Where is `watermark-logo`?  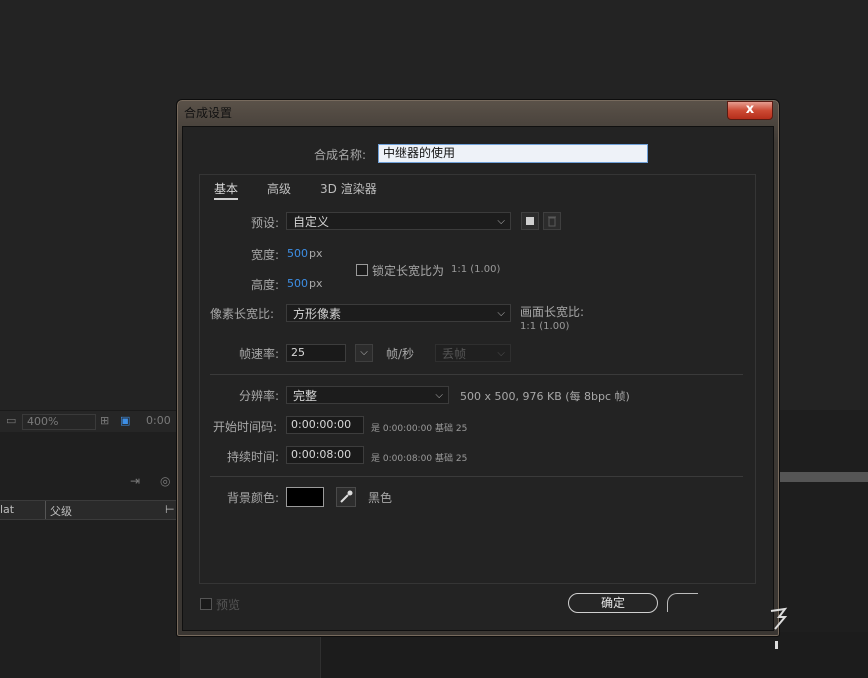 watermark-logo is located at coordinates (778, 628).